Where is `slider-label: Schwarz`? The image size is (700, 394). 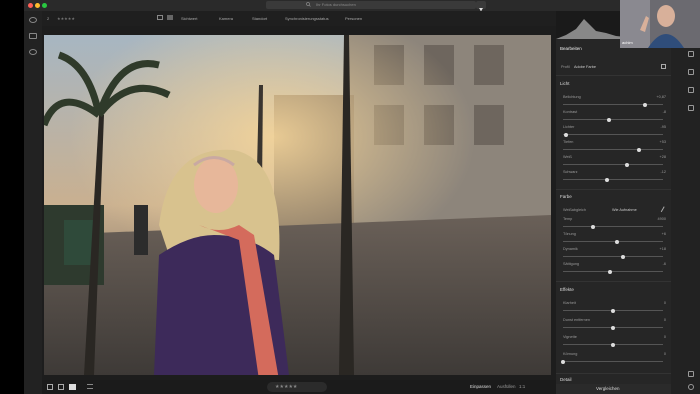
slider-label: Schwarz is located at coordinates (570, 172).